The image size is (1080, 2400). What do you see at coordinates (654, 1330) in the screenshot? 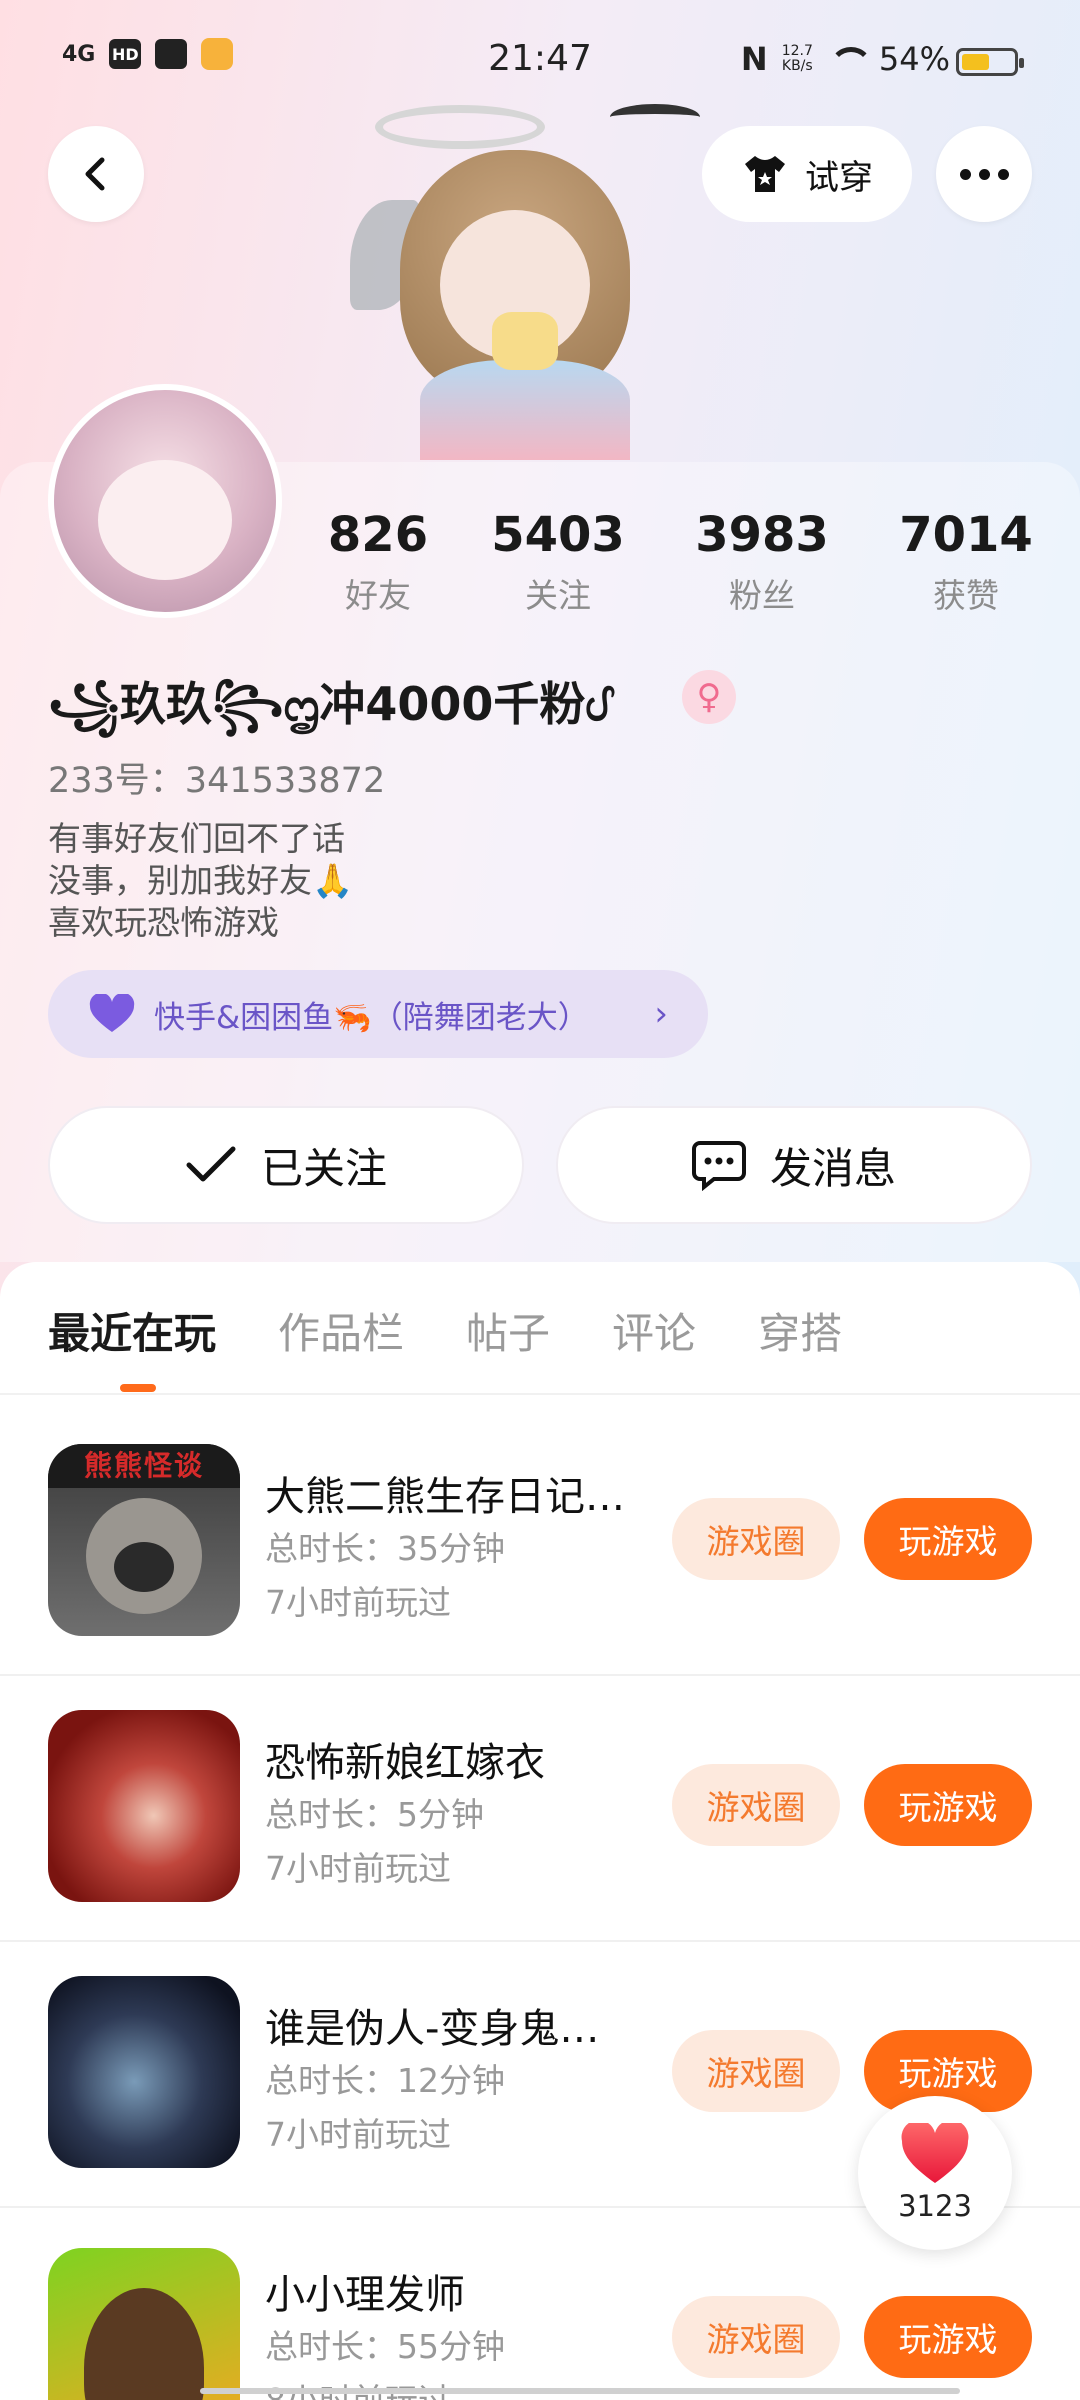
I see `tab-comments: 评论` at bounding box center [654, 1330].